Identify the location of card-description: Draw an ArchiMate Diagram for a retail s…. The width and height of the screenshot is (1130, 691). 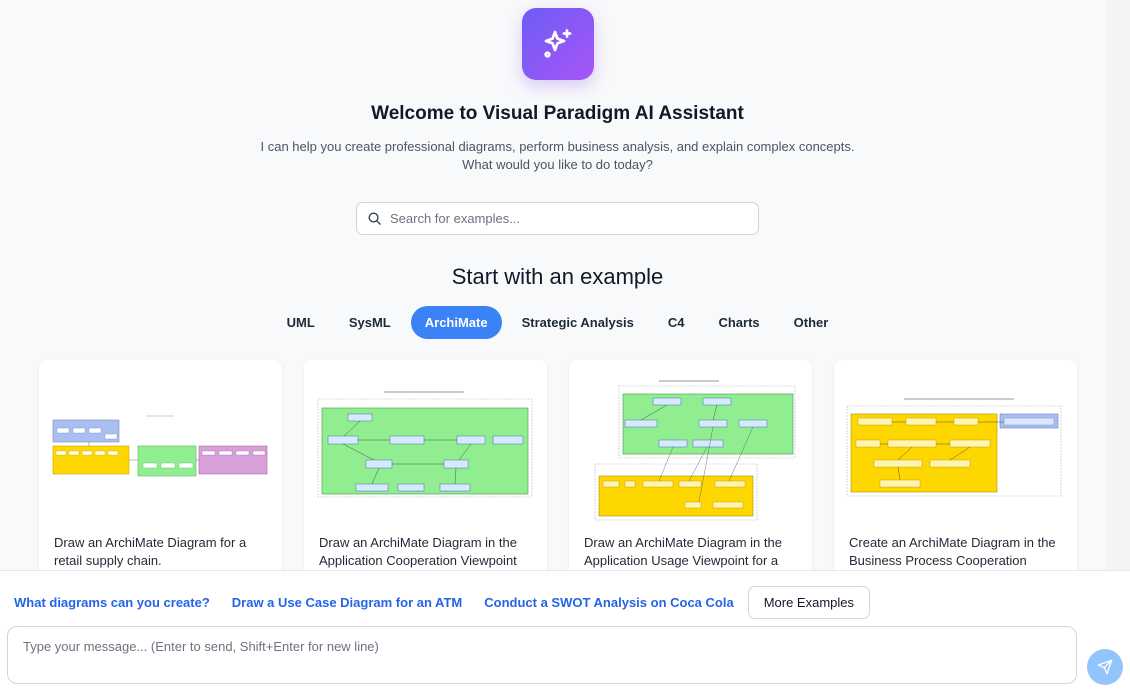
(150, 551).